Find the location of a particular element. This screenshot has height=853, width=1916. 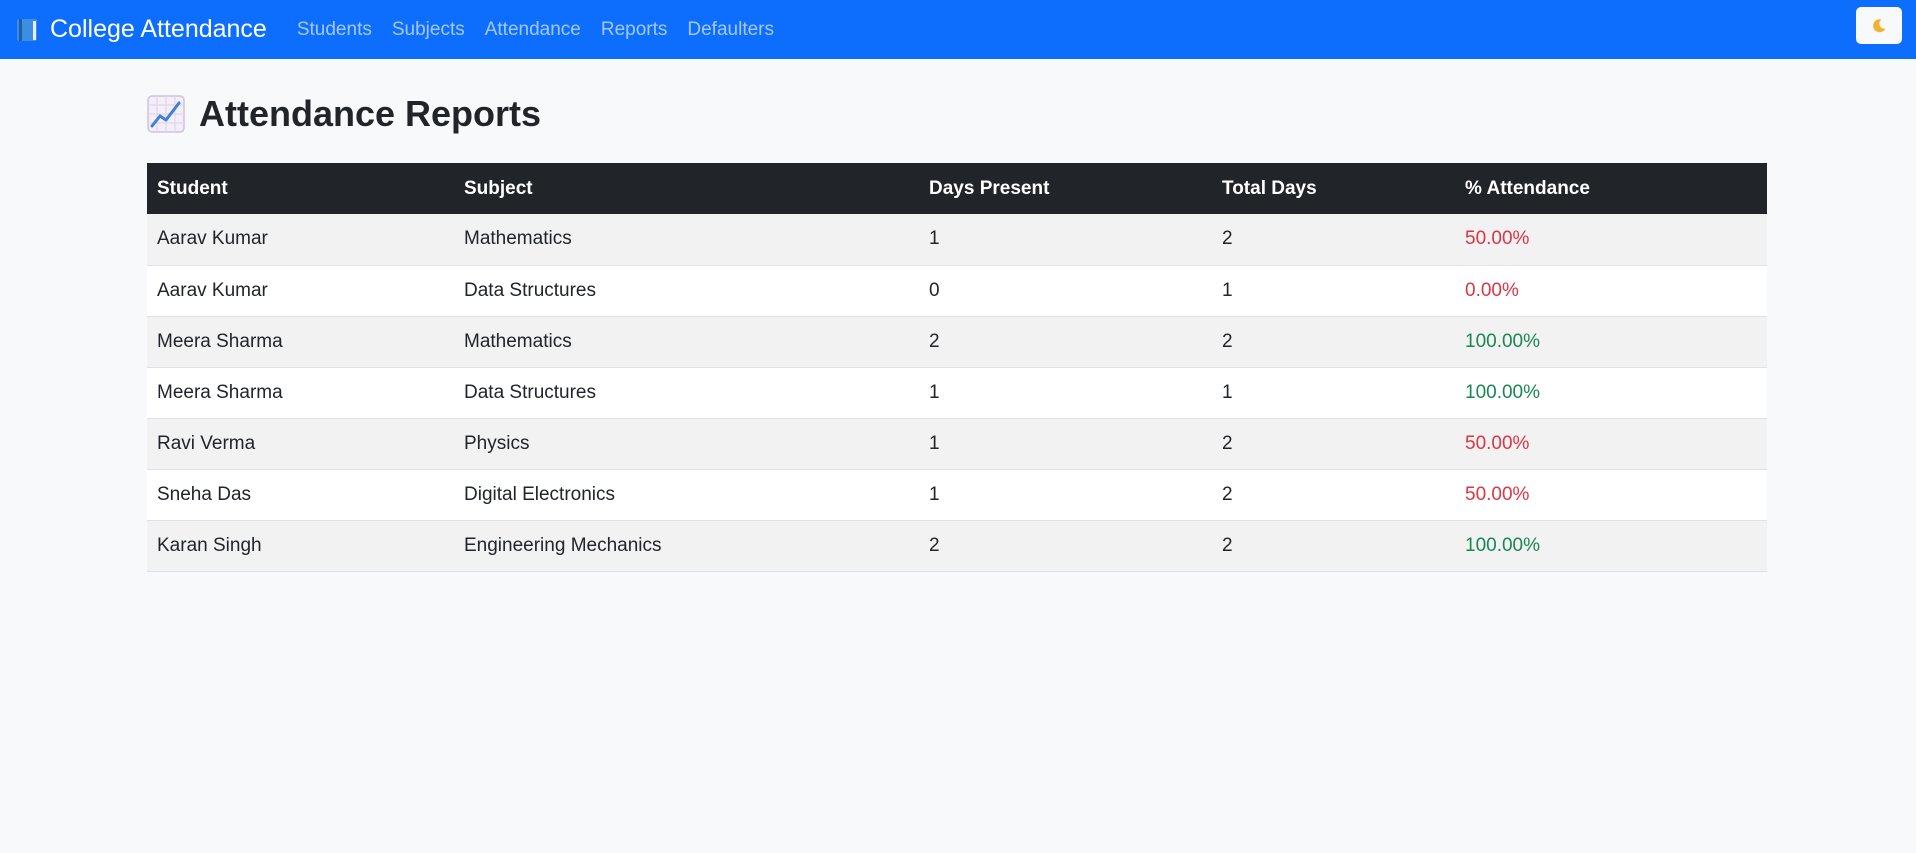

cell-subject: Engineering Mechanics is located at coordinates (563, 545).